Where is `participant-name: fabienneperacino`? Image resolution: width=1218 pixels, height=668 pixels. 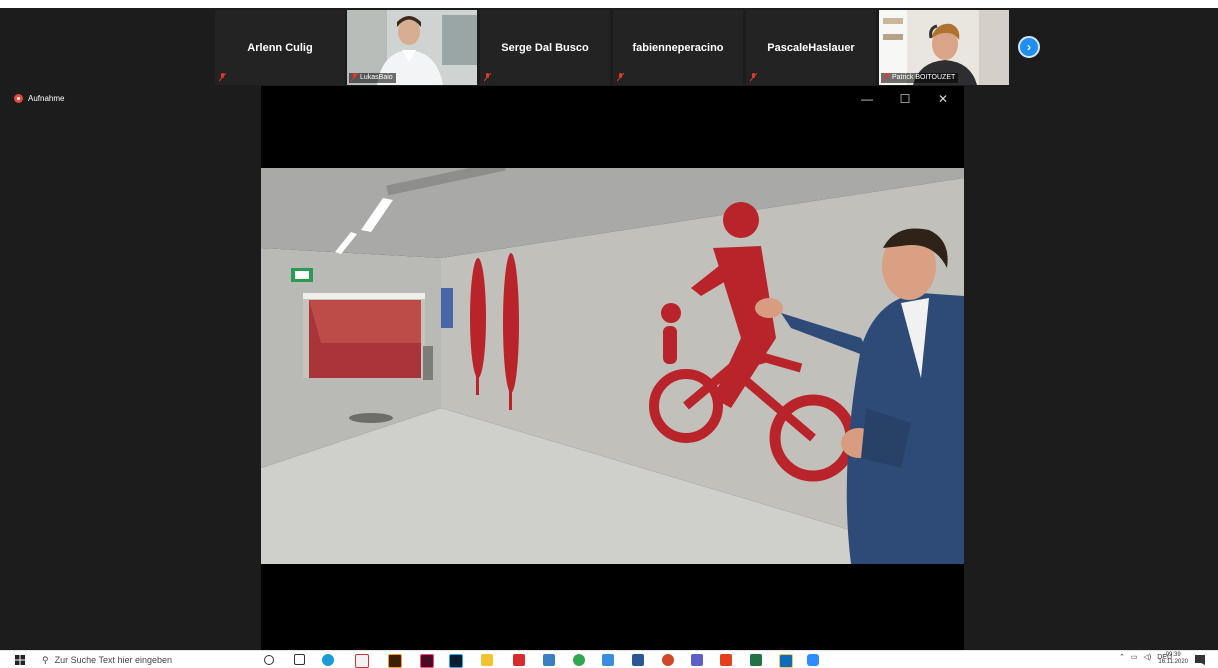 participant-name: fabienneperacino is located at coordinates (678, 47).